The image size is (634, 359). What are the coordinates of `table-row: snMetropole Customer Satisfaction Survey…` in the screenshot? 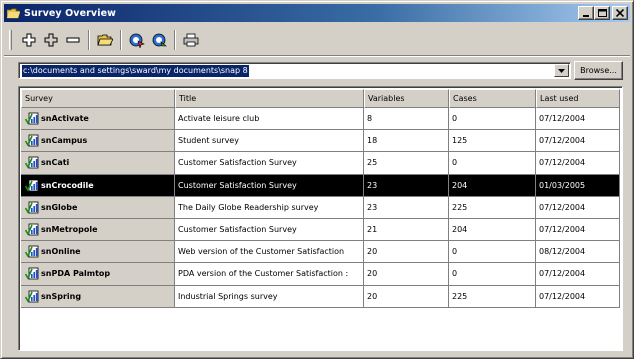 It's located at (320, 230).